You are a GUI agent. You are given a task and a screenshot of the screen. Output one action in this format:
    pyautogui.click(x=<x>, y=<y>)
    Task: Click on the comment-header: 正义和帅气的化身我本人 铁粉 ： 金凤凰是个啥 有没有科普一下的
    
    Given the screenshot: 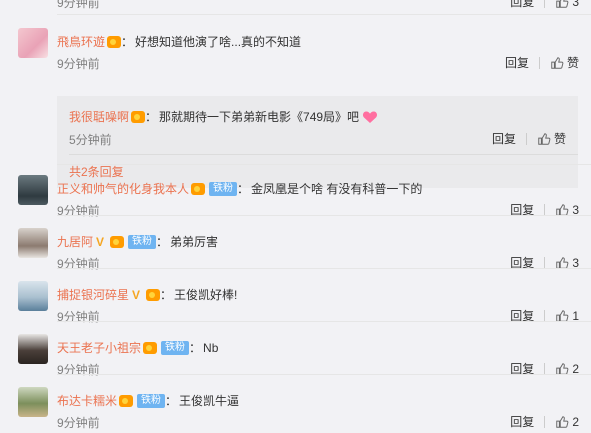 What is the action you would take?
    pyautogui.click(x=239, y=188)
    